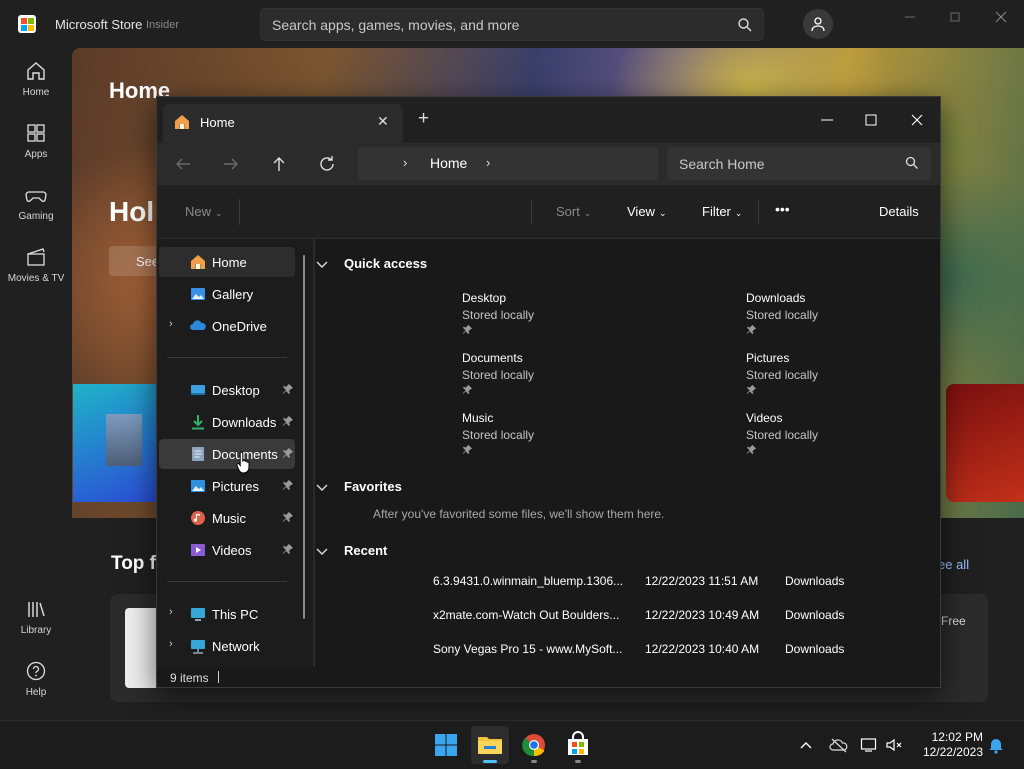 The width and height of the screenshot is (1024, 769). Describe the element at coordinates (446, 745) in the screenshot. I see `start-button` at that location.